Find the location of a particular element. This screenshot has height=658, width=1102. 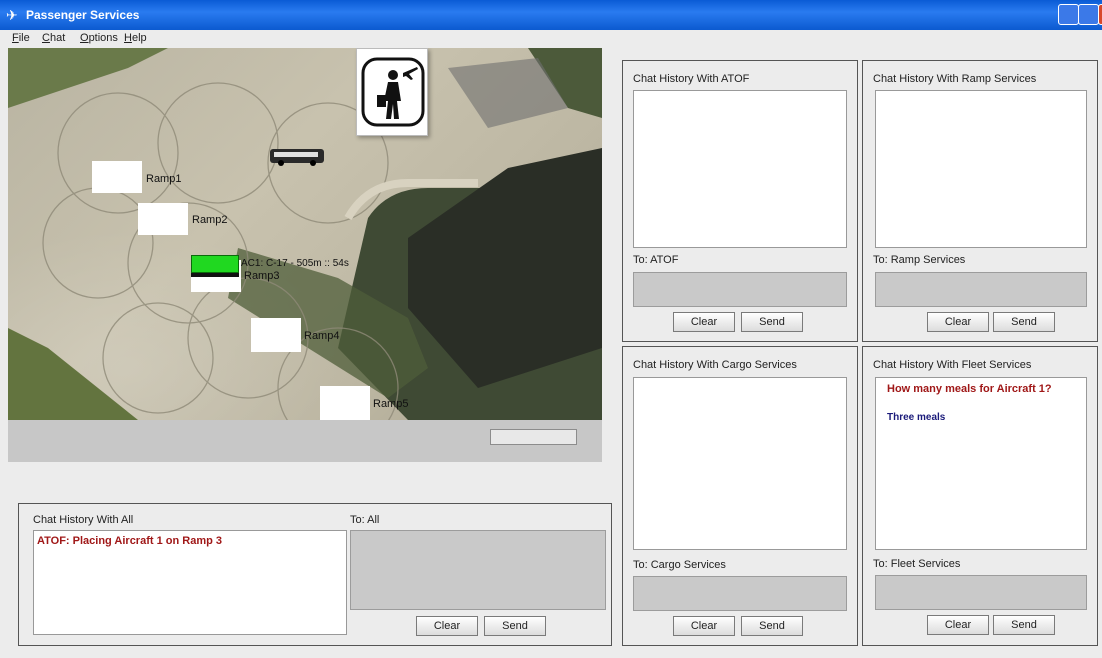

menu-help: Help is located at coordinates (135, 38).